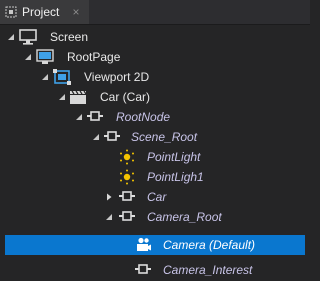 The height and width of the screenshot is (281, 320). Describe the element at coordinates (78, 97) in the screenshot. I see `scene-clapper-icon` at that location.